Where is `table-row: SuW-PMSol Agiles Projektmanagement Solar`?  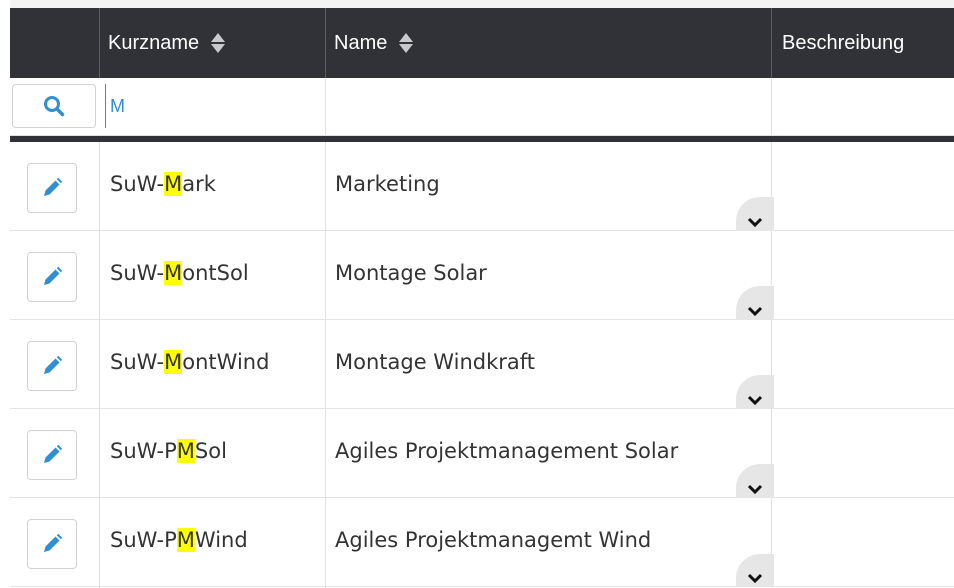 table-row: SuW-PMSol Agiles Projektmanagement Solar is located at coordinates (482, 453).